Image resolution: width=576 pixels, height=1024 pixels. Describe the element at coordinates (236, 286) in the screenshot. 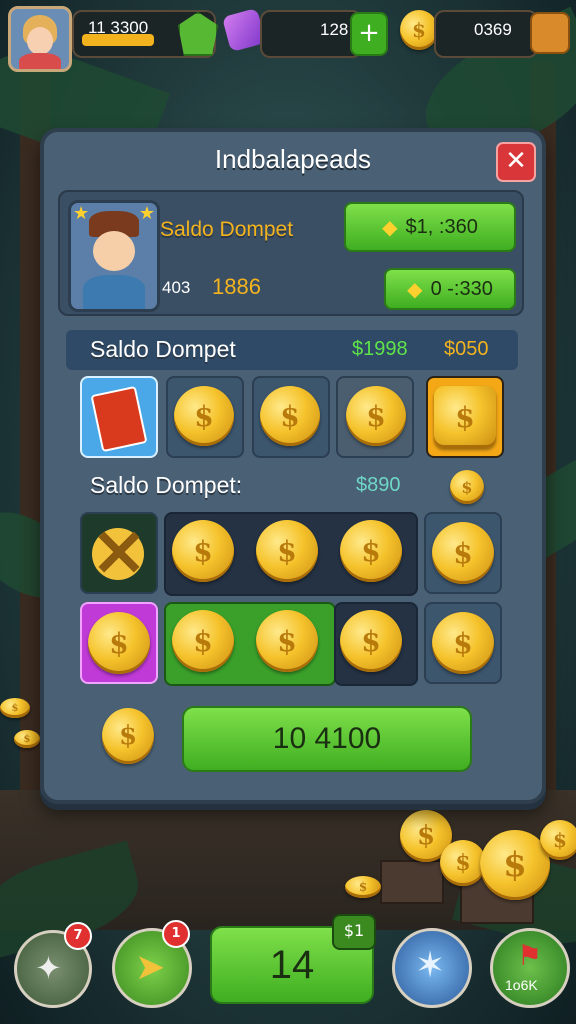

I see `profile-stat-value: 1886` at that location.